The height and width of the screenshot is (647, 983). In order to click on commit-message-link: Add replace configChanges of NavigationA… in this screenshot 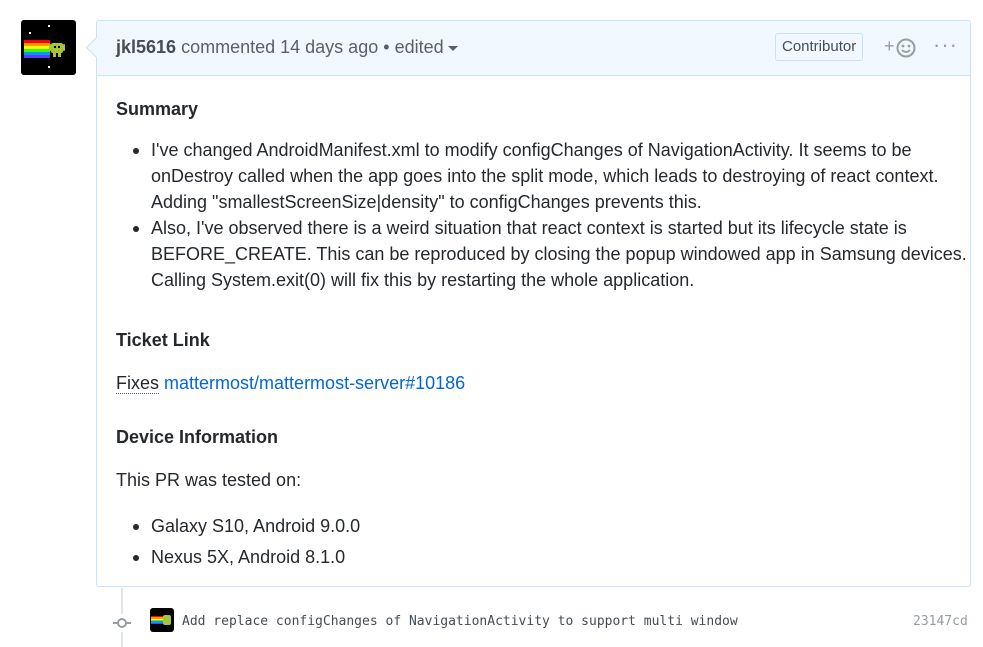, I will do `click(460, 621)`.